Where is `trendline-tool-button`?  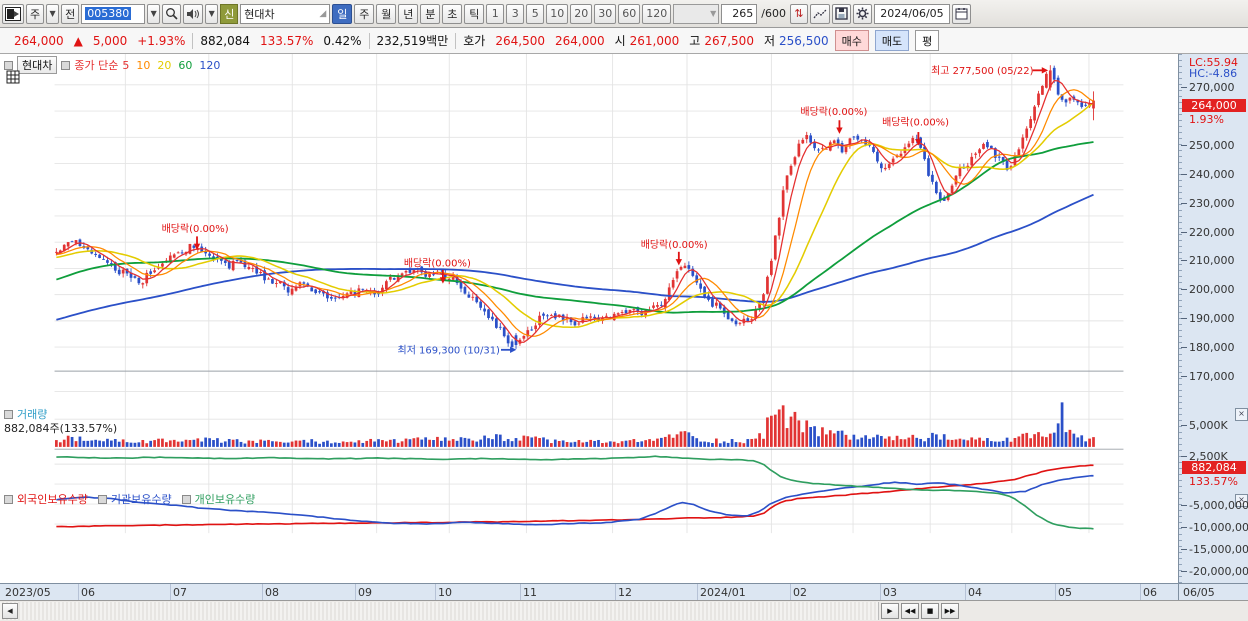 trendline-tool-button is located at coordinates (819, 13).